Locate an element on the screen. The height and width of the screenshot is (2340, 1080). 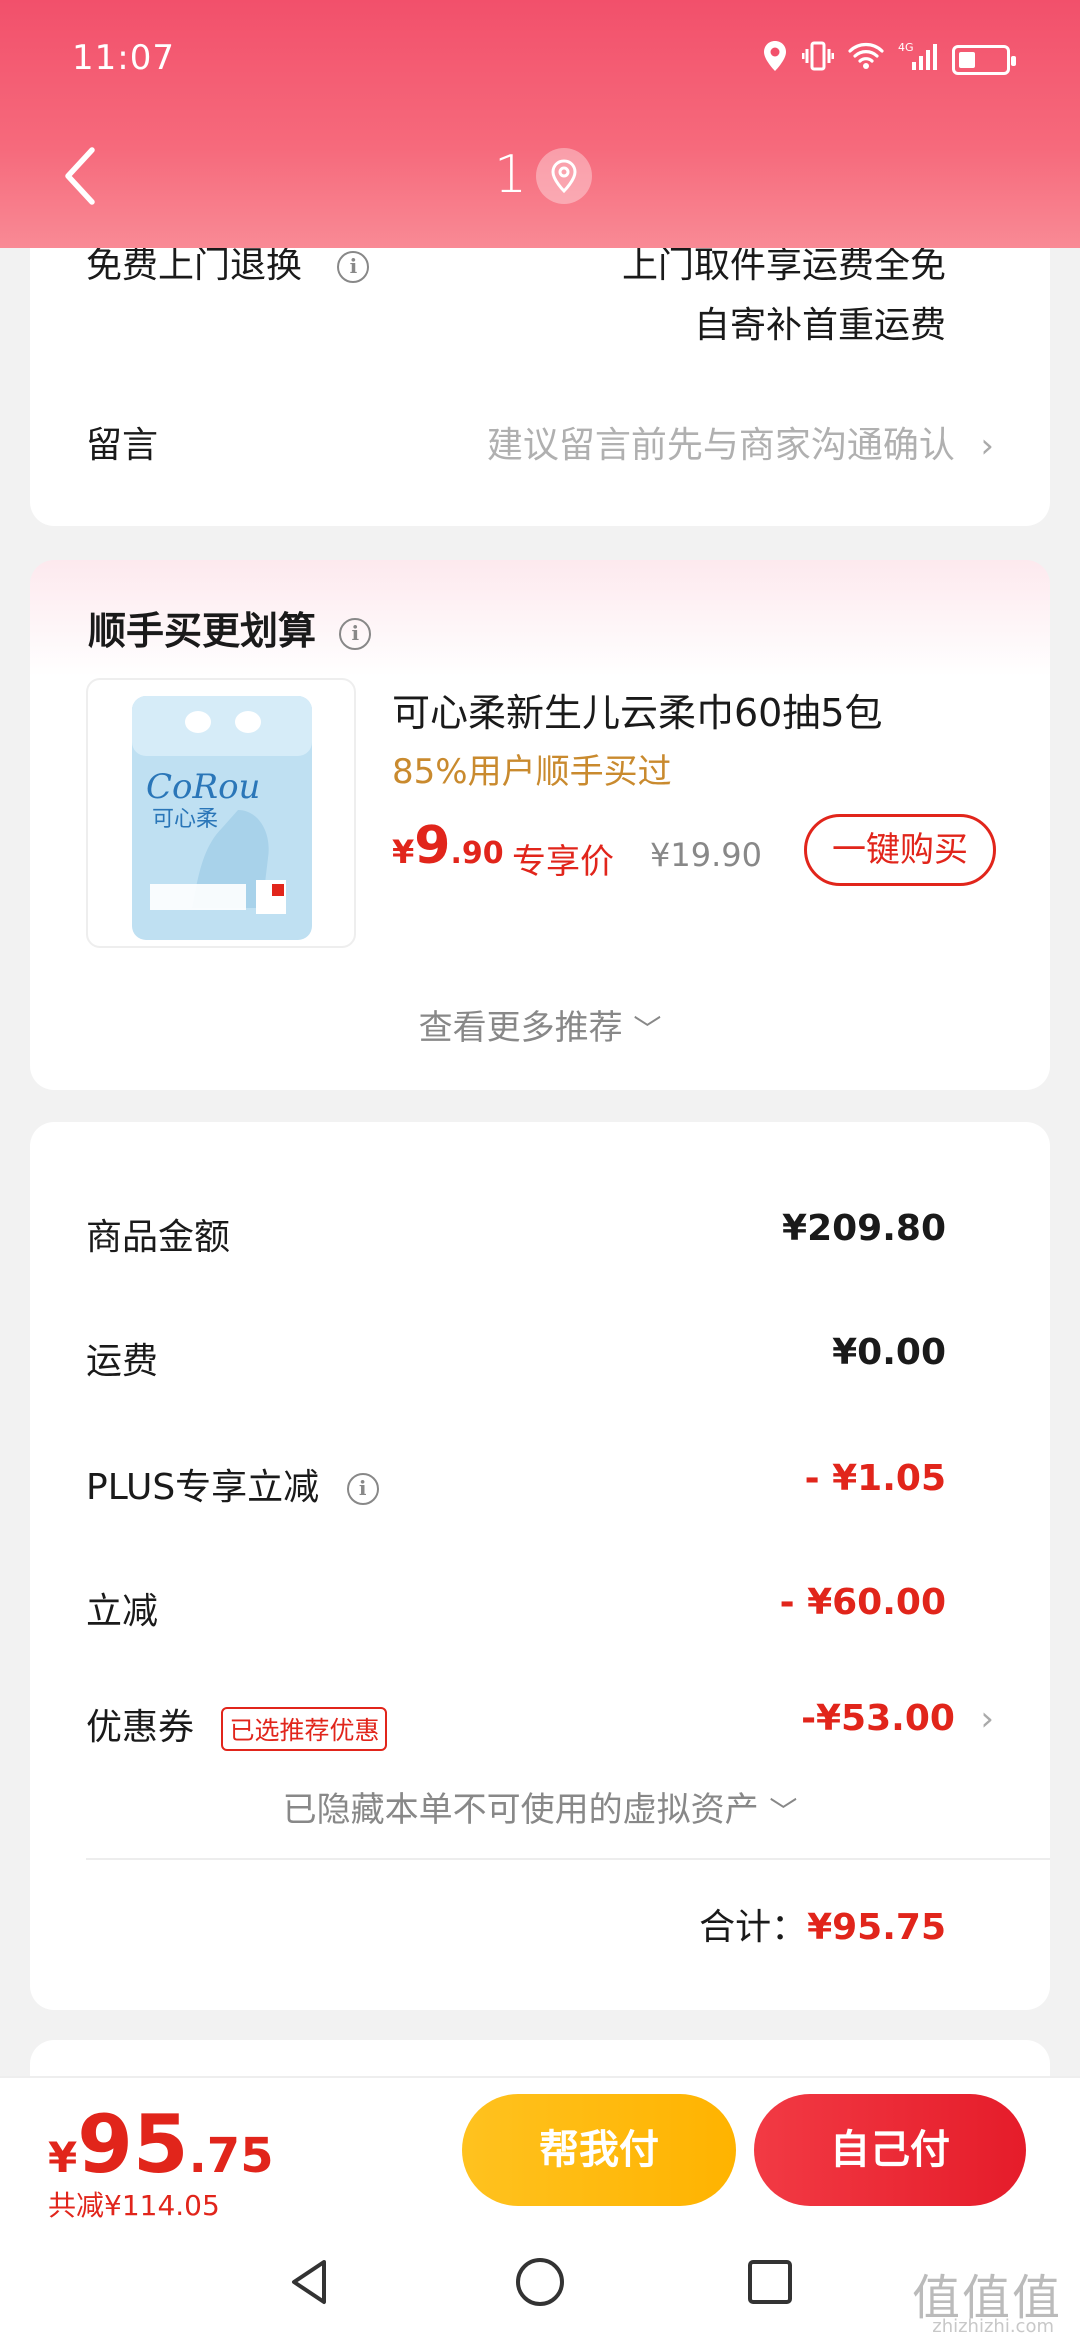
one-click-buy-button: 一键购买 is located at coordinates (900, 850).